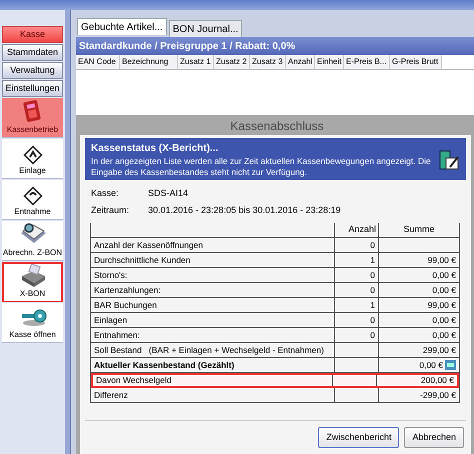  Describe the element at coordinates (127, 290) in the screenshot. I see `row-label: Kartenzahlungen:` at that location.